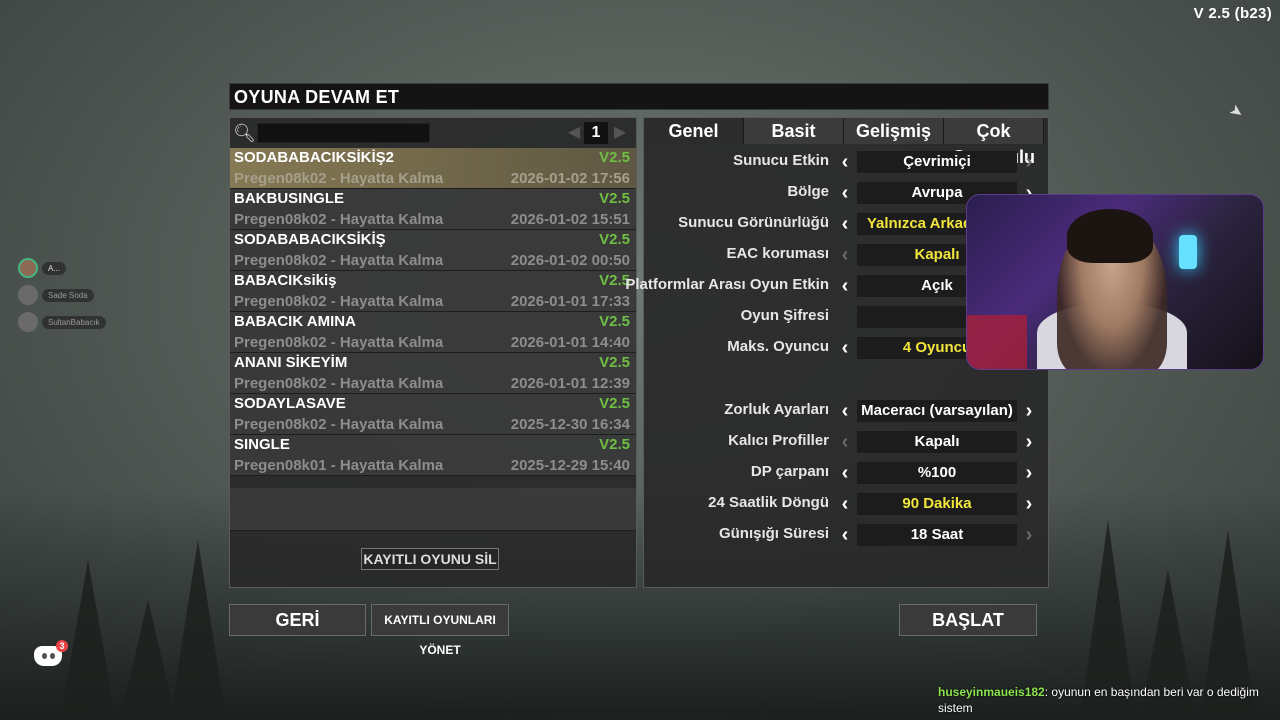  Describe the element at coordinates (570, 301) in the screenshot. I see `save-date: 2026-01-01 17:33` at that location.